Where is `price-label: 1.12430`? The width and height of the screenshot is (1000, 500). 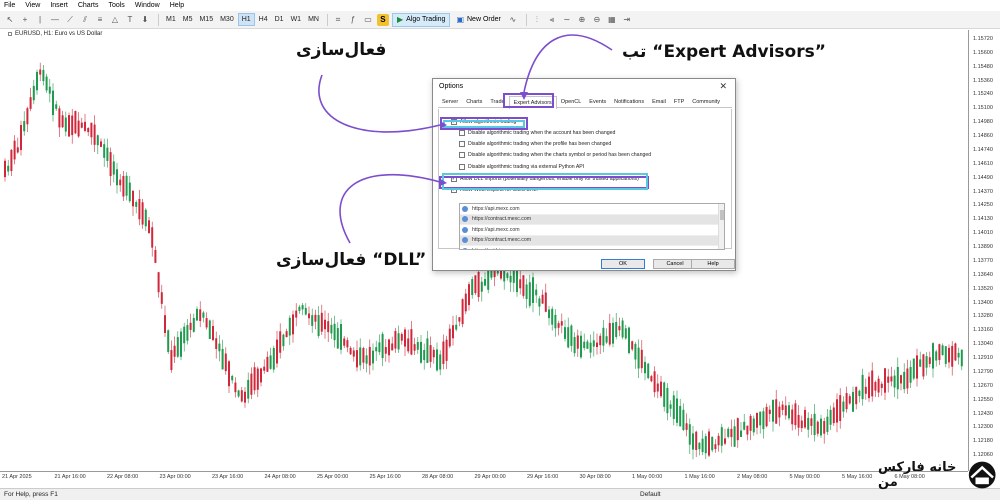 price-label: 1.12430 is located at coordinates (983, 413).